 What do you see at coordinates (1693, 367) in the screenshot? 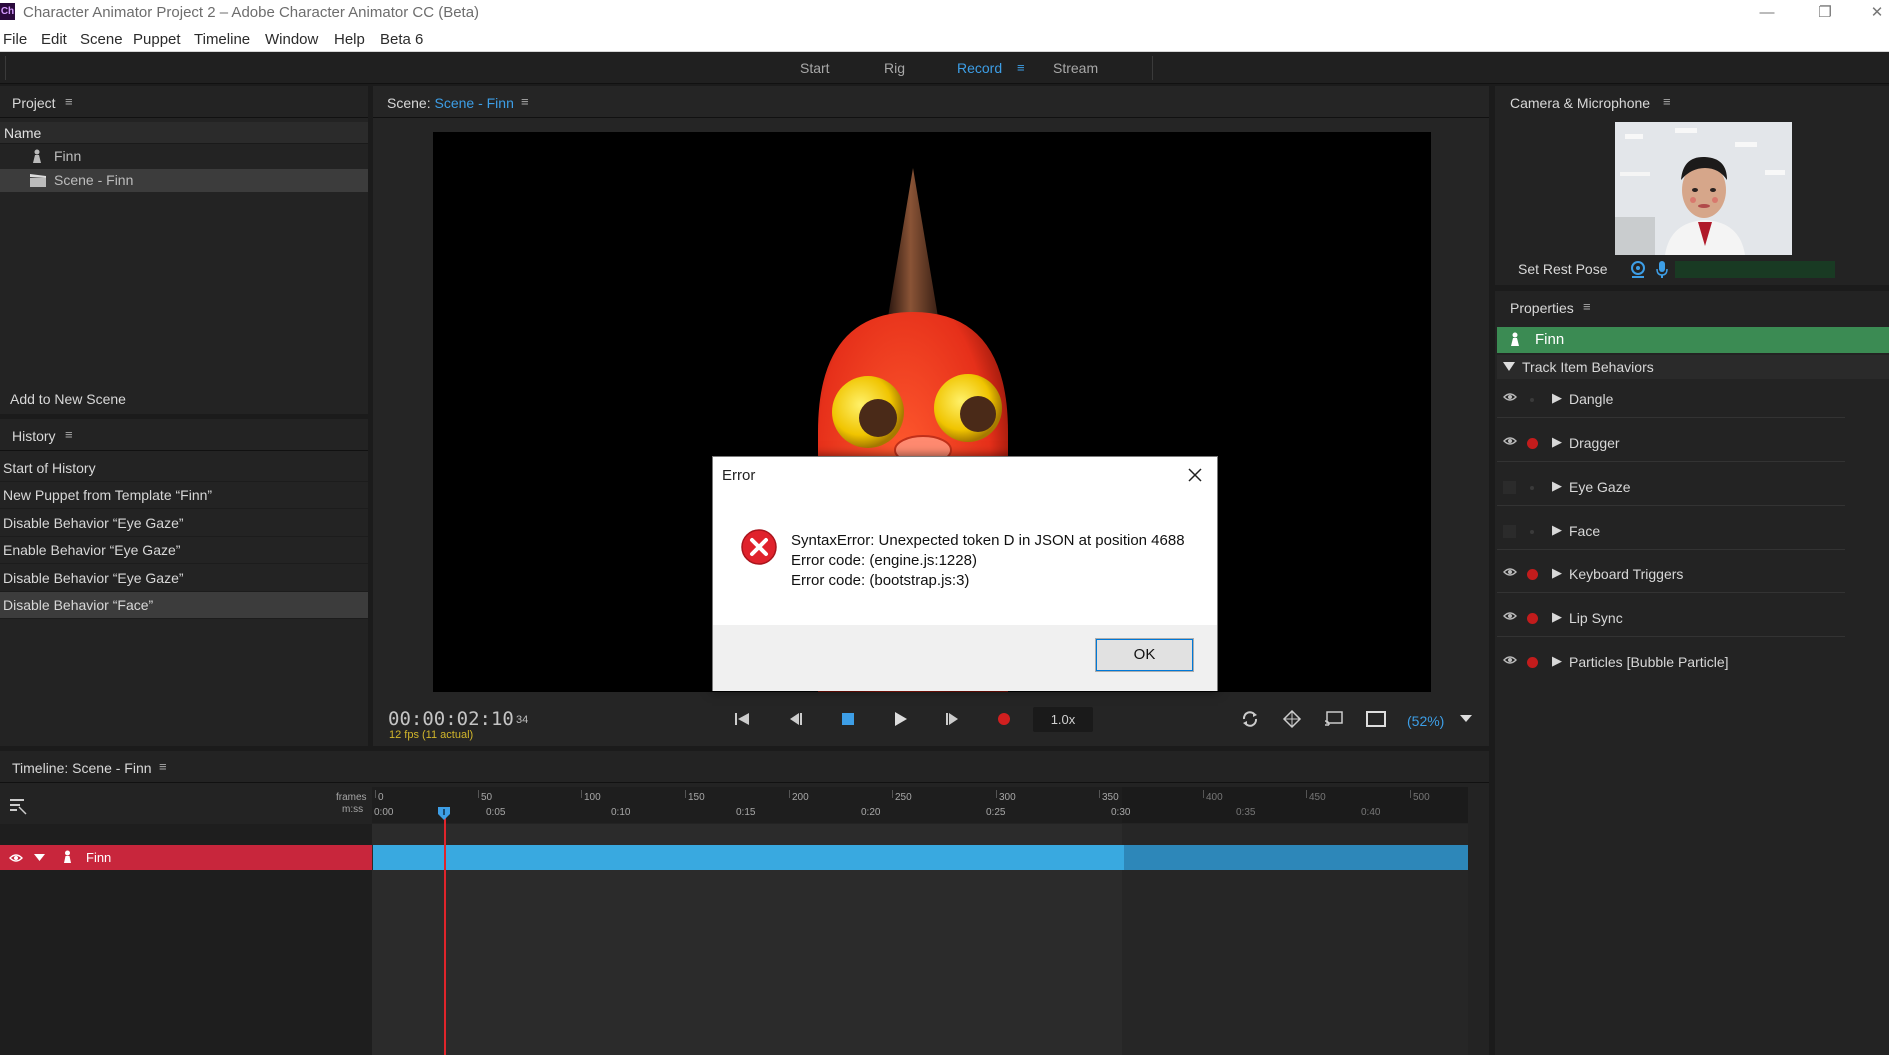
I see `track-item-behaviors-section: Track Item Behaviors` at bounding box center [1693, 367].